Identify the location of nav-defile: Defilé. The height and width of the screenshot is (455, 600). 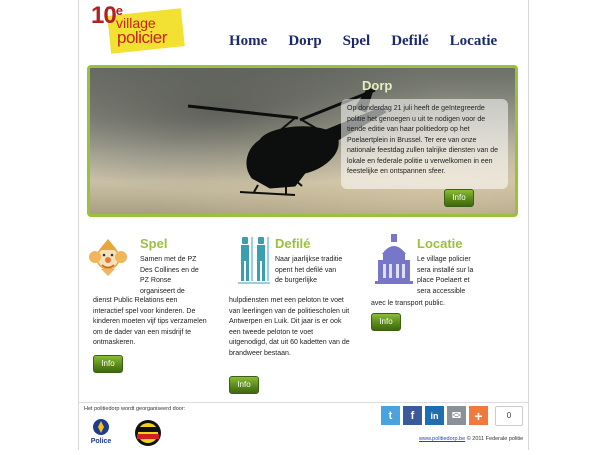
(409, 41).